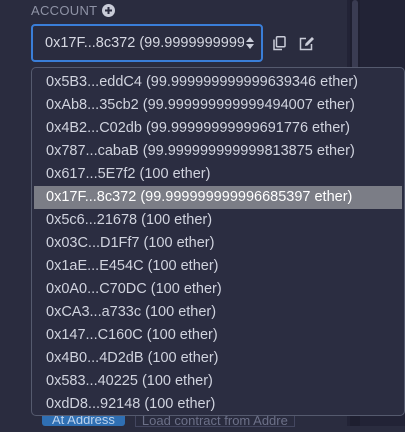 The height and width of the screenshot is (432, 405). Describe the element at coordinates (218, 404) in the screenshot. I see `account-option: 0xdD8...92148 (100 ether)` at that location.